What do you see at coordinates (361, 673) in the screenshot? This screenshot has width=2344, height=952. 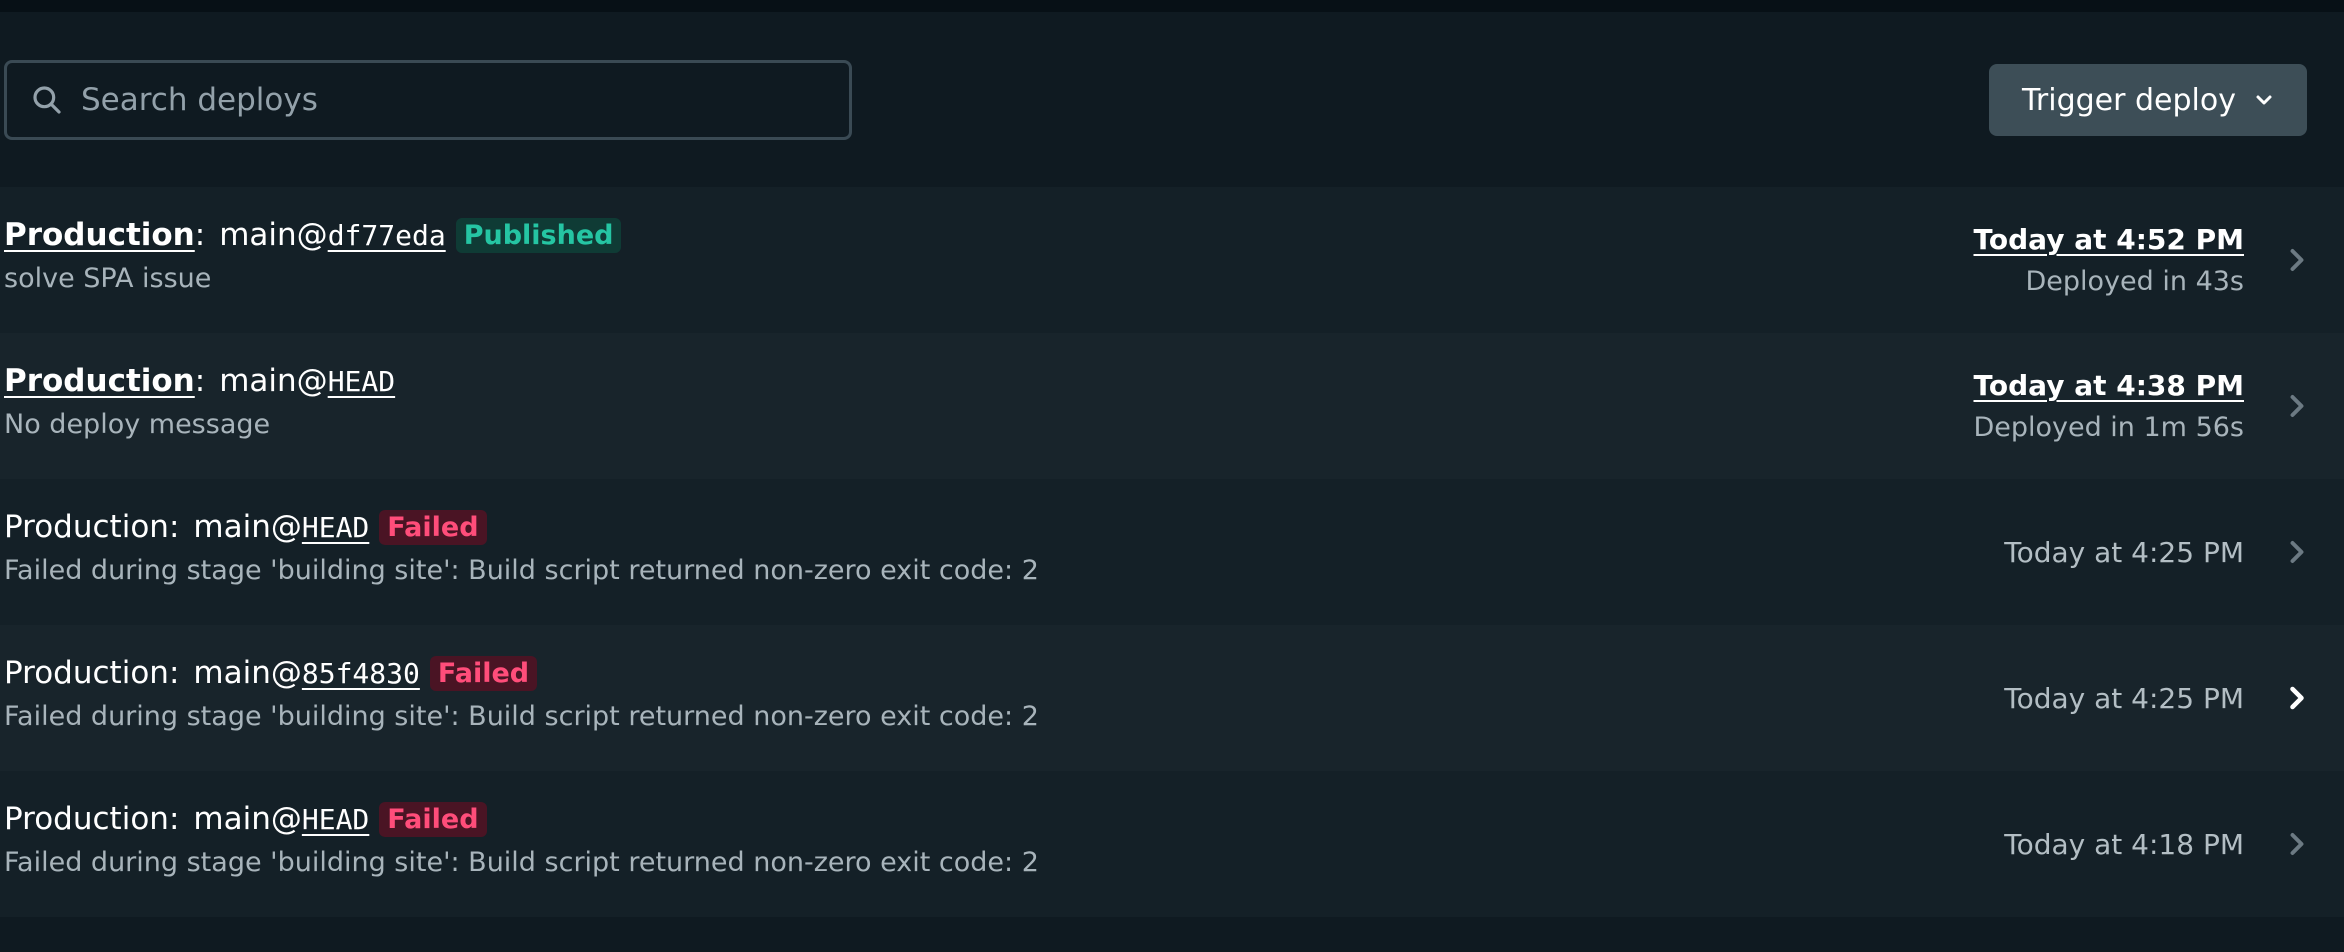 I see `deploy-commit: 85f4830` at bounding box center [361, 673].